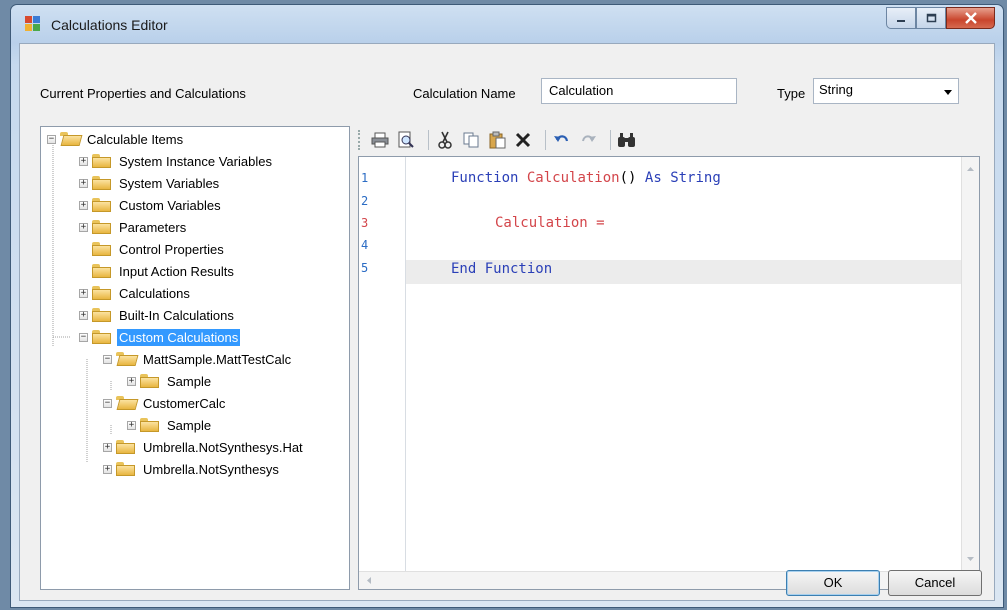  I want to click on tree-section-label: Current Properties and Calculations, so click(143, 93).